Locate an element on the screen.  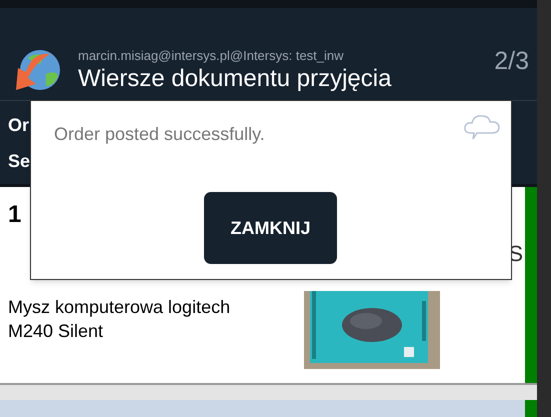
info-label: Se is located at coordinates (19, 161).